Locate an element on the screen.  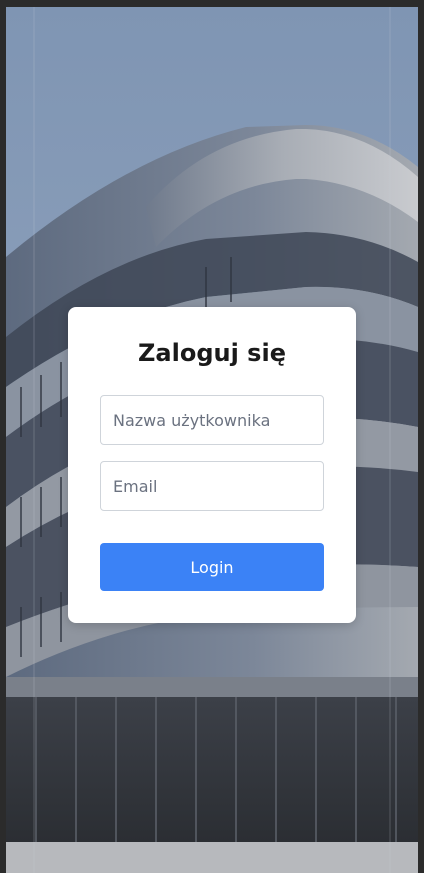
username-input is located at coordinates (212, 420).